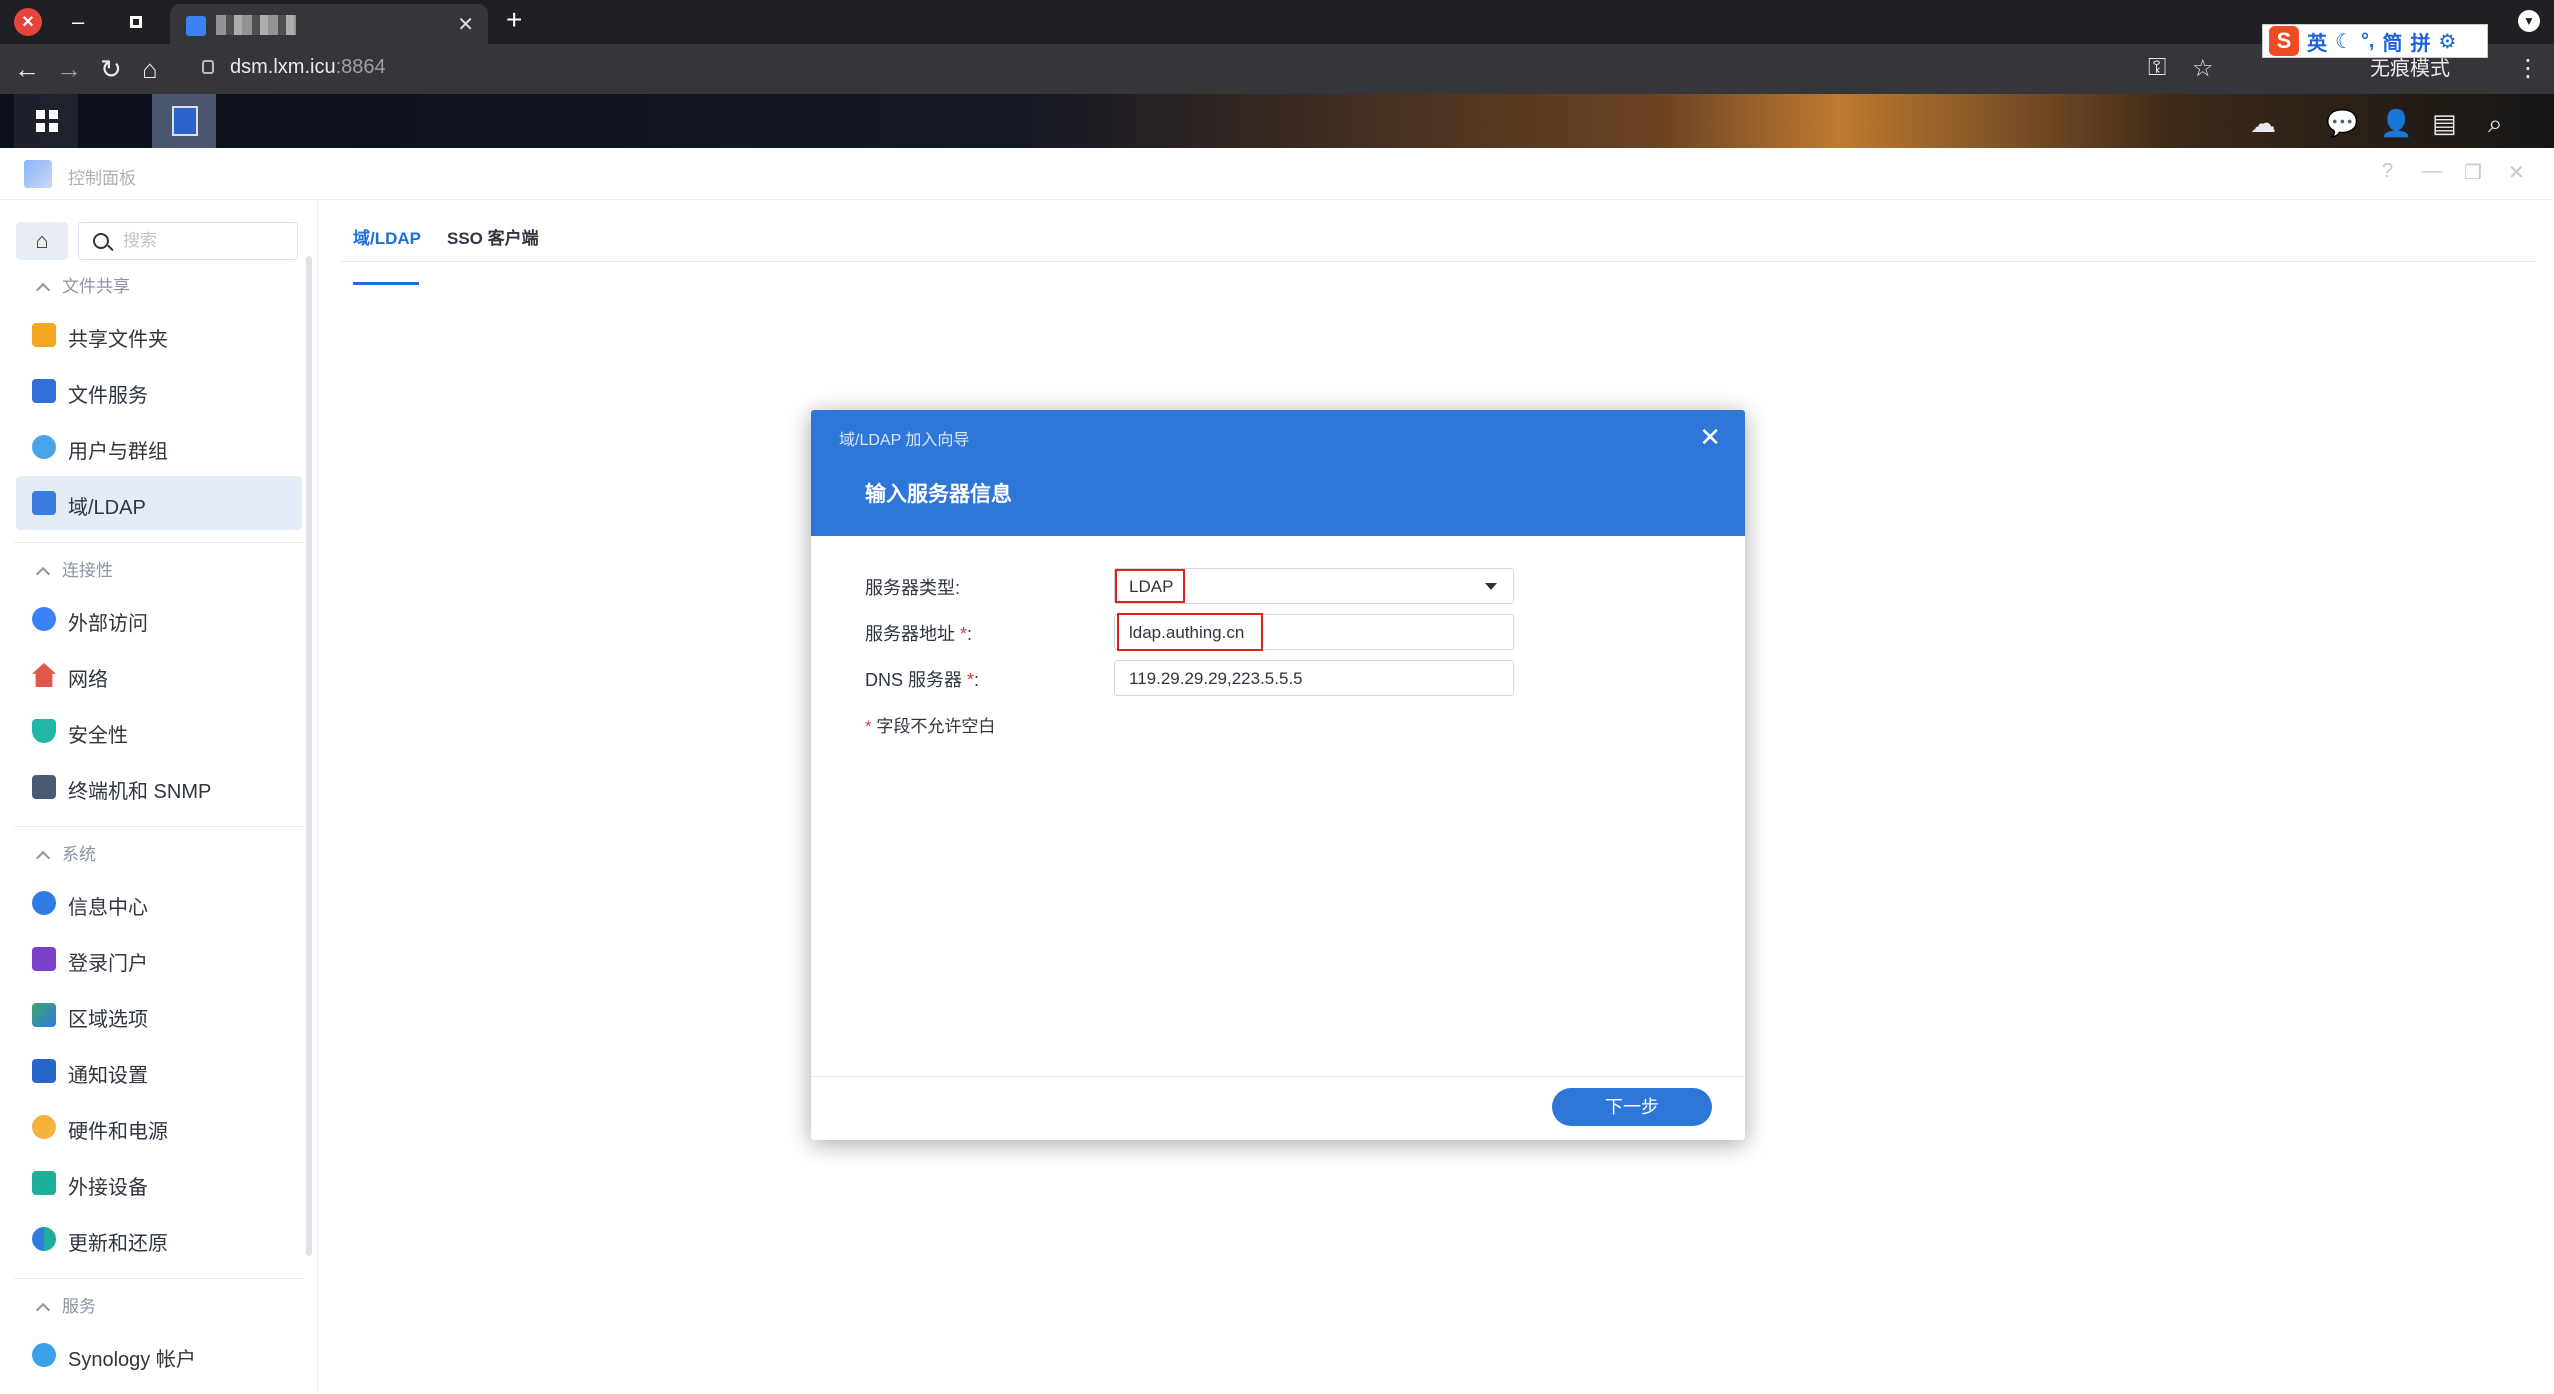 The height and width of the screenshot is (1394, 2554). I want to click on wizard-title: 域/LDAP 加入向导, so click(904, 440).